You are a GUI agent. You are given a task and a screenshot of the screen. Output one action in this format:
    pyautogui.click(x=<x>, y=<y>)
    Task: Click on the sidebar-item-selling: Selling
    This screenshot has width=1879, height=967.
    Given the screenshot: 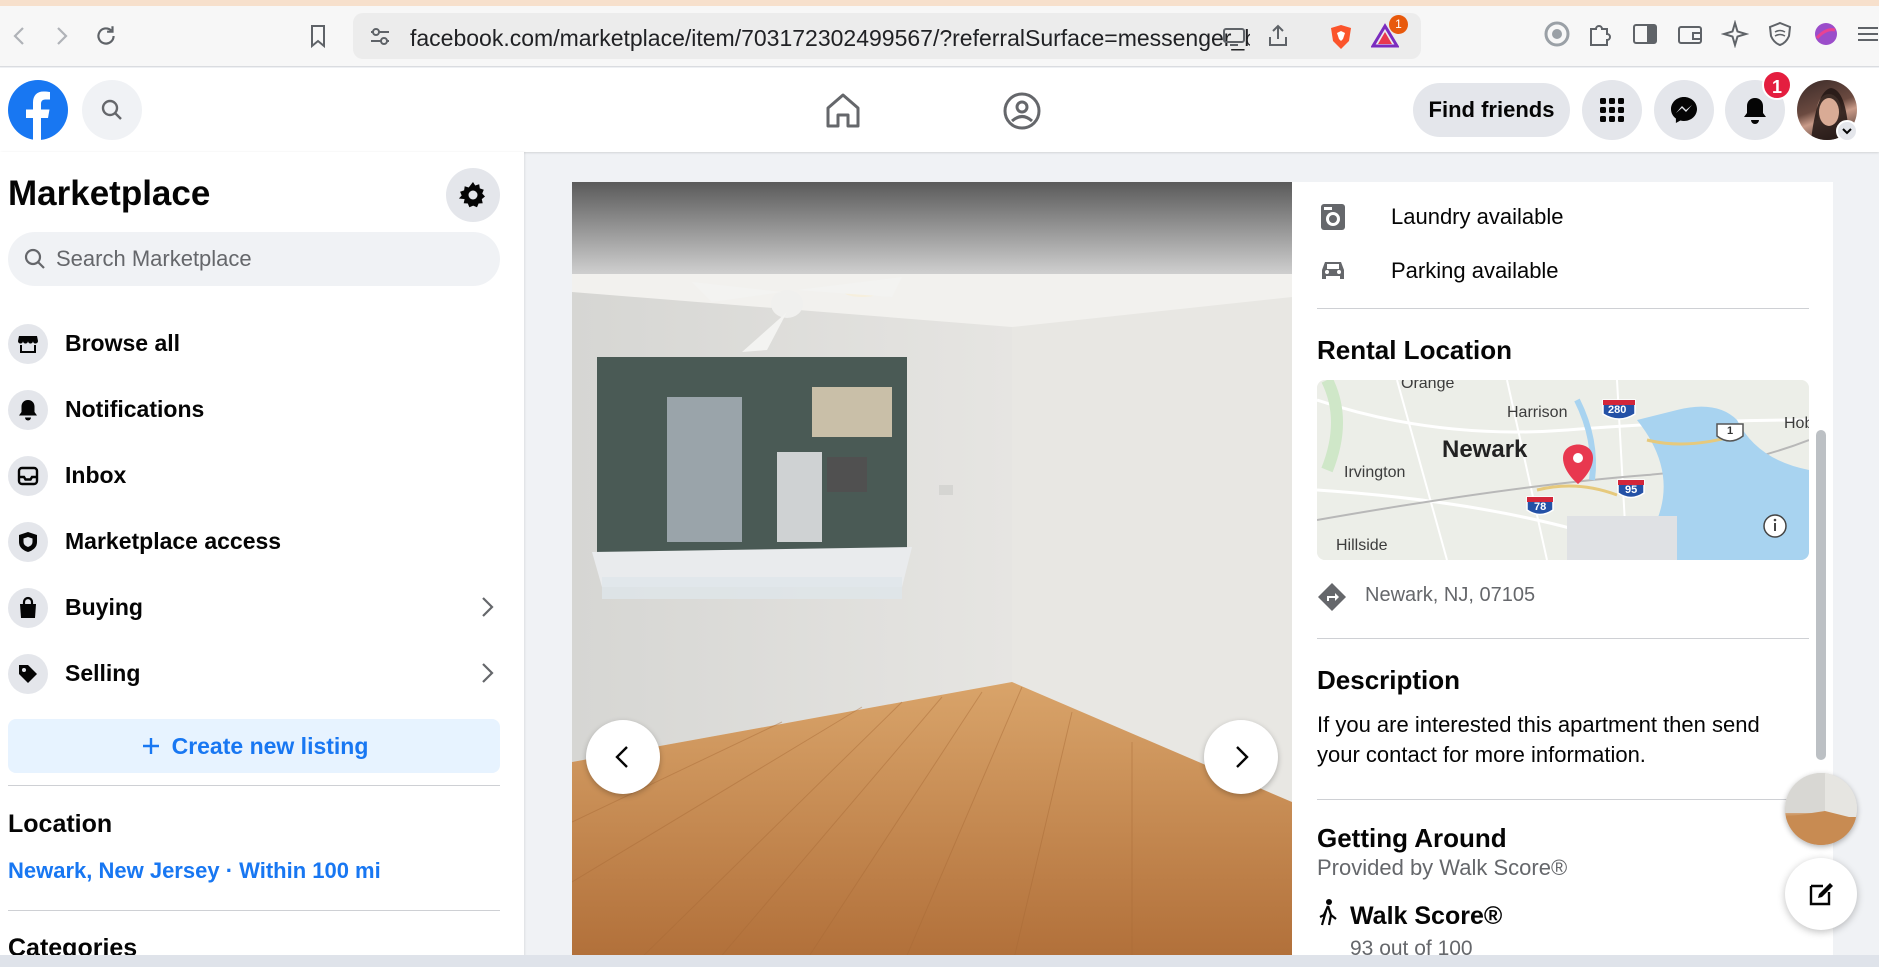 What is the action you would take?
    pyautogui.click(x=262, y=673)
    